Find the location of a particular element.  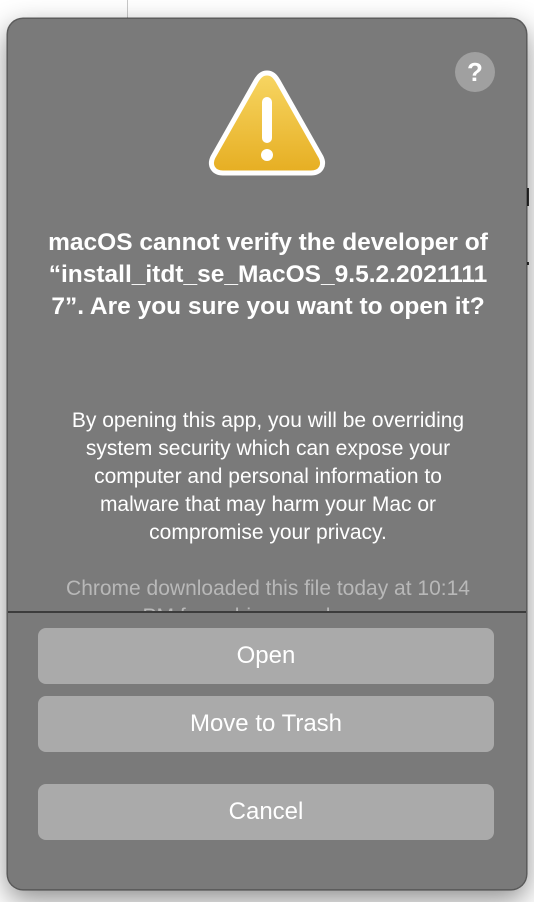

help-button: ? is located at coordinates (475, 72).